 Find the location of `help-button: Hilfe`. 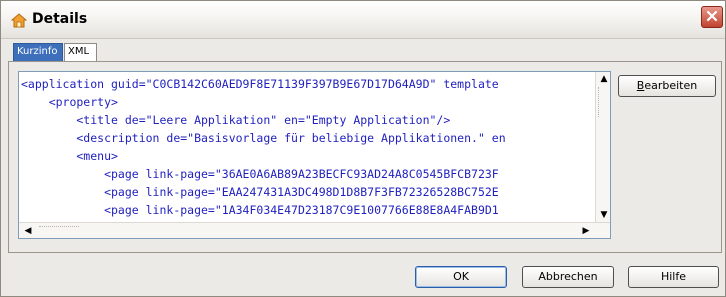

help-button: Hilfe is located at coordinates (673, 277).